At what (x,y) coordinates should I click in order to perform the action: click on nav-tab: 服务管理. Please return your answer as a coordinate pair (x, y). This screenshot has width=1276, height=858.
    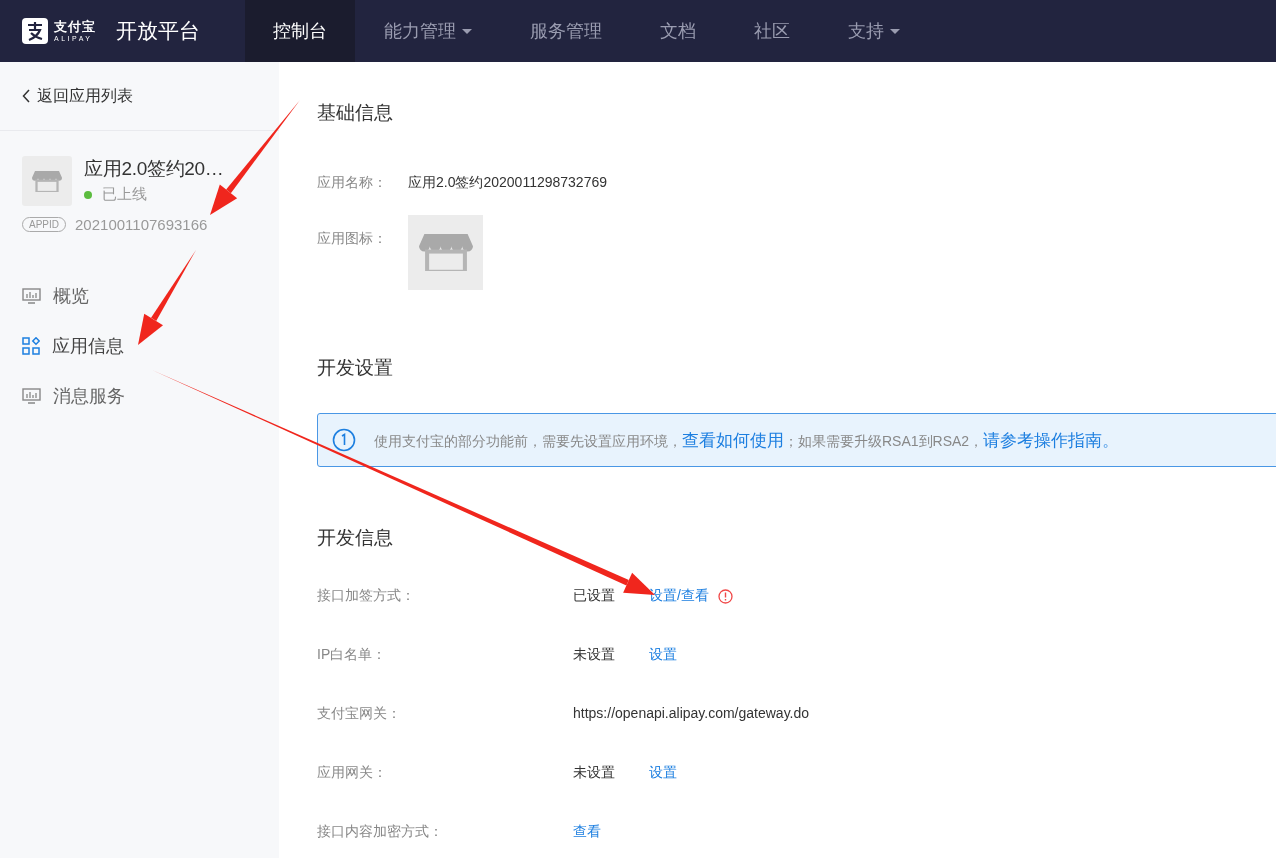
    Looking at the image, I should click on (566, 31).